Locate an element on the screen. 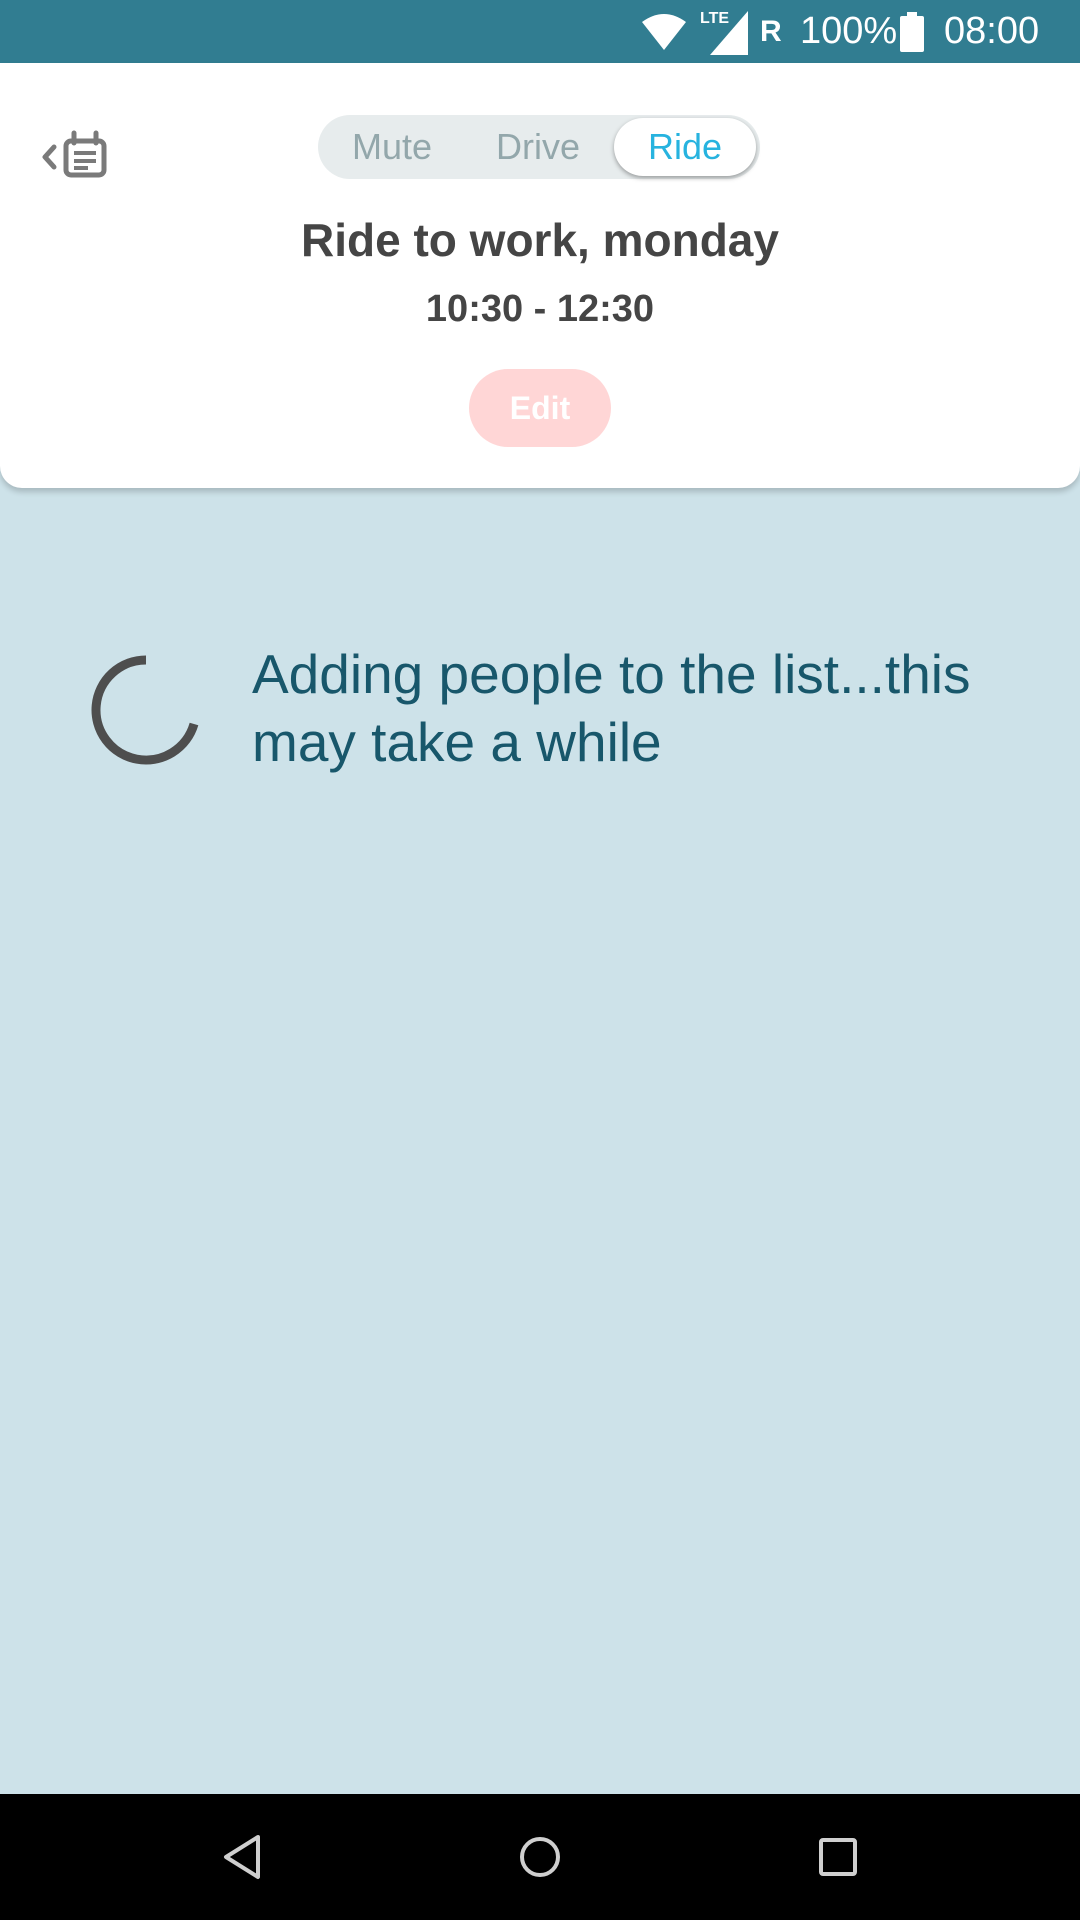 The width and height of the screenshot is (1080, 1920). recents-square-icon is located at coordinates (838, 1857).